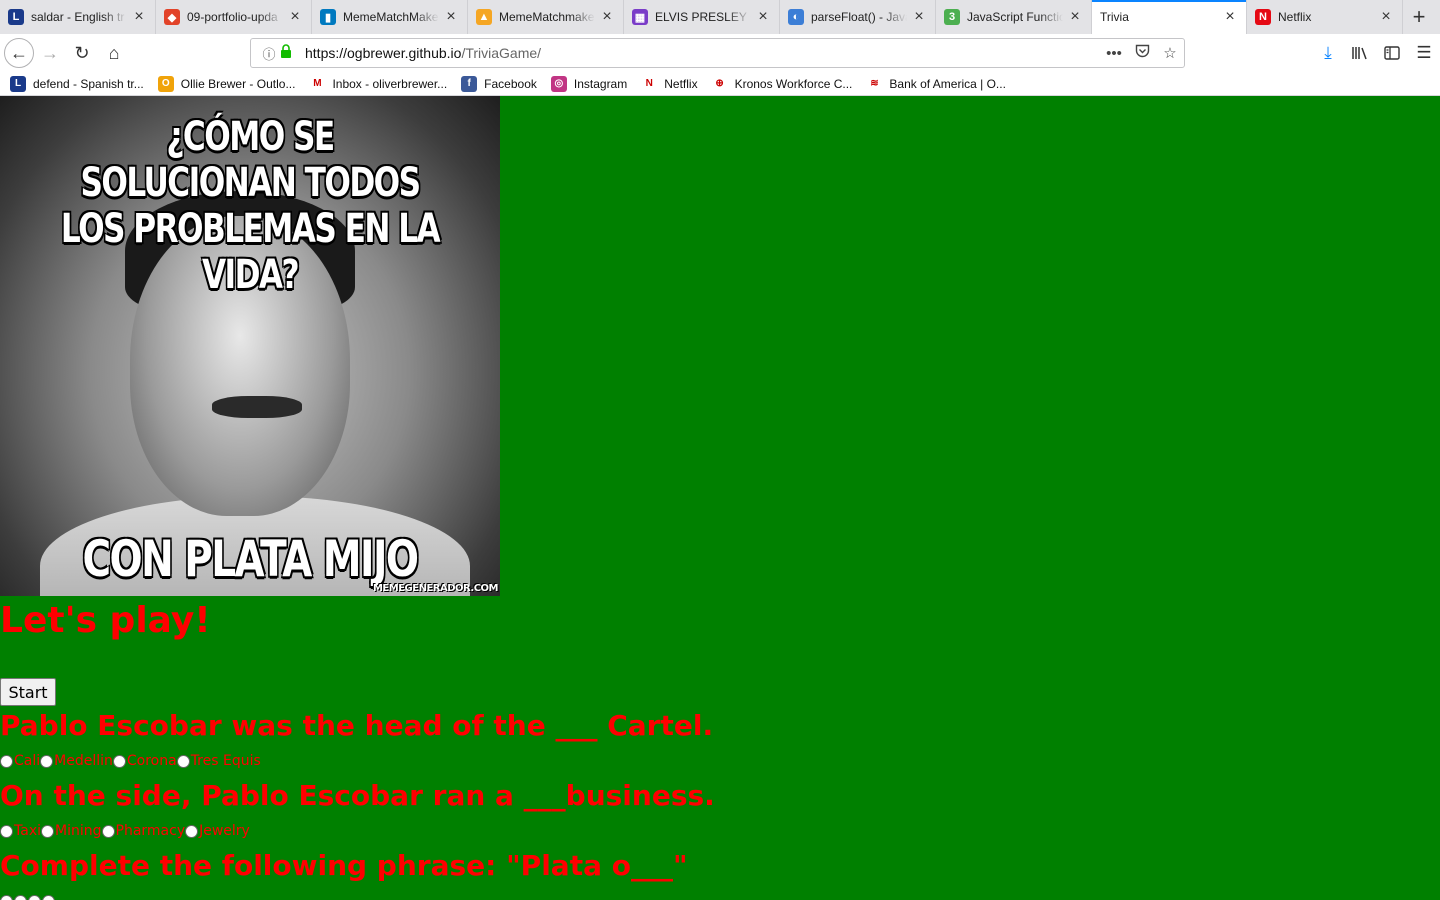 This screenshot has width=1440, height=900. What do you see at coordinates (1170, 53) in the screenshot?
I see `bookmark-star-icon: ☆` at bounding box center [1170, 53].